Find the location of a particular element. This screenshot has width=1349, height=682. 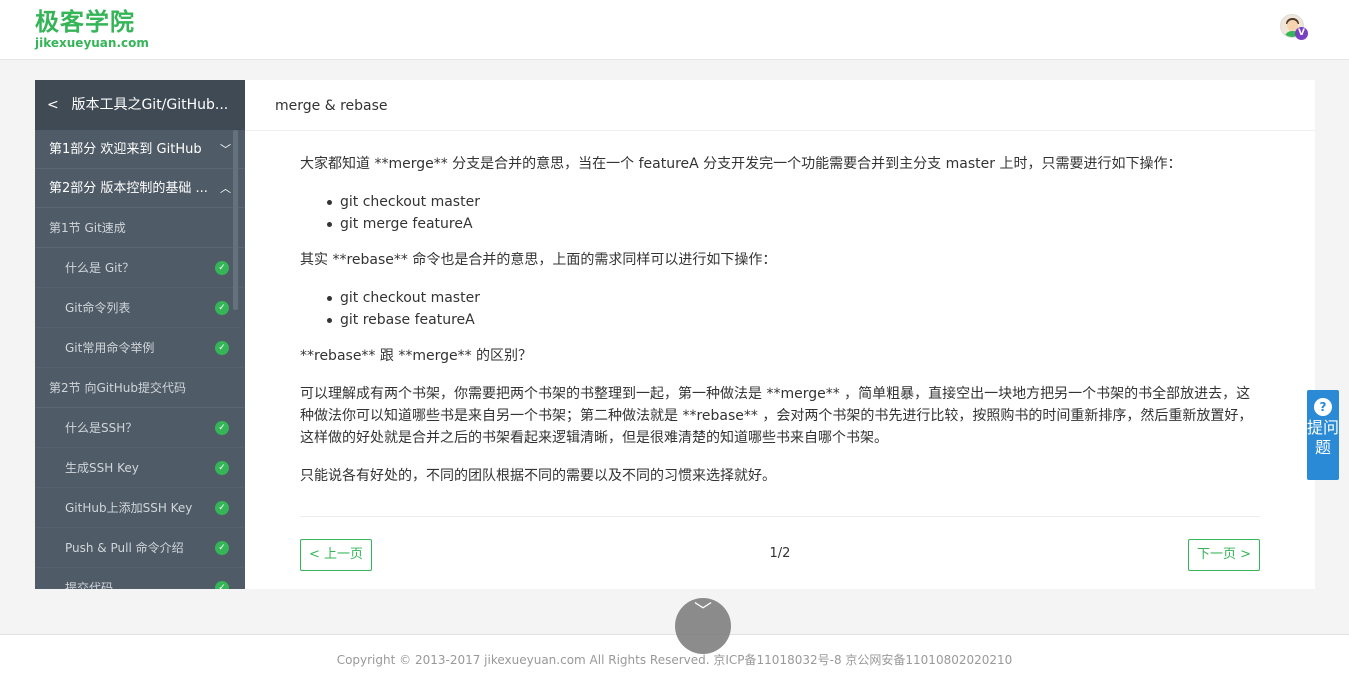

paragraph: **rebase** 跟 **merge** 的区别？ is located at coordinates (416, 356).